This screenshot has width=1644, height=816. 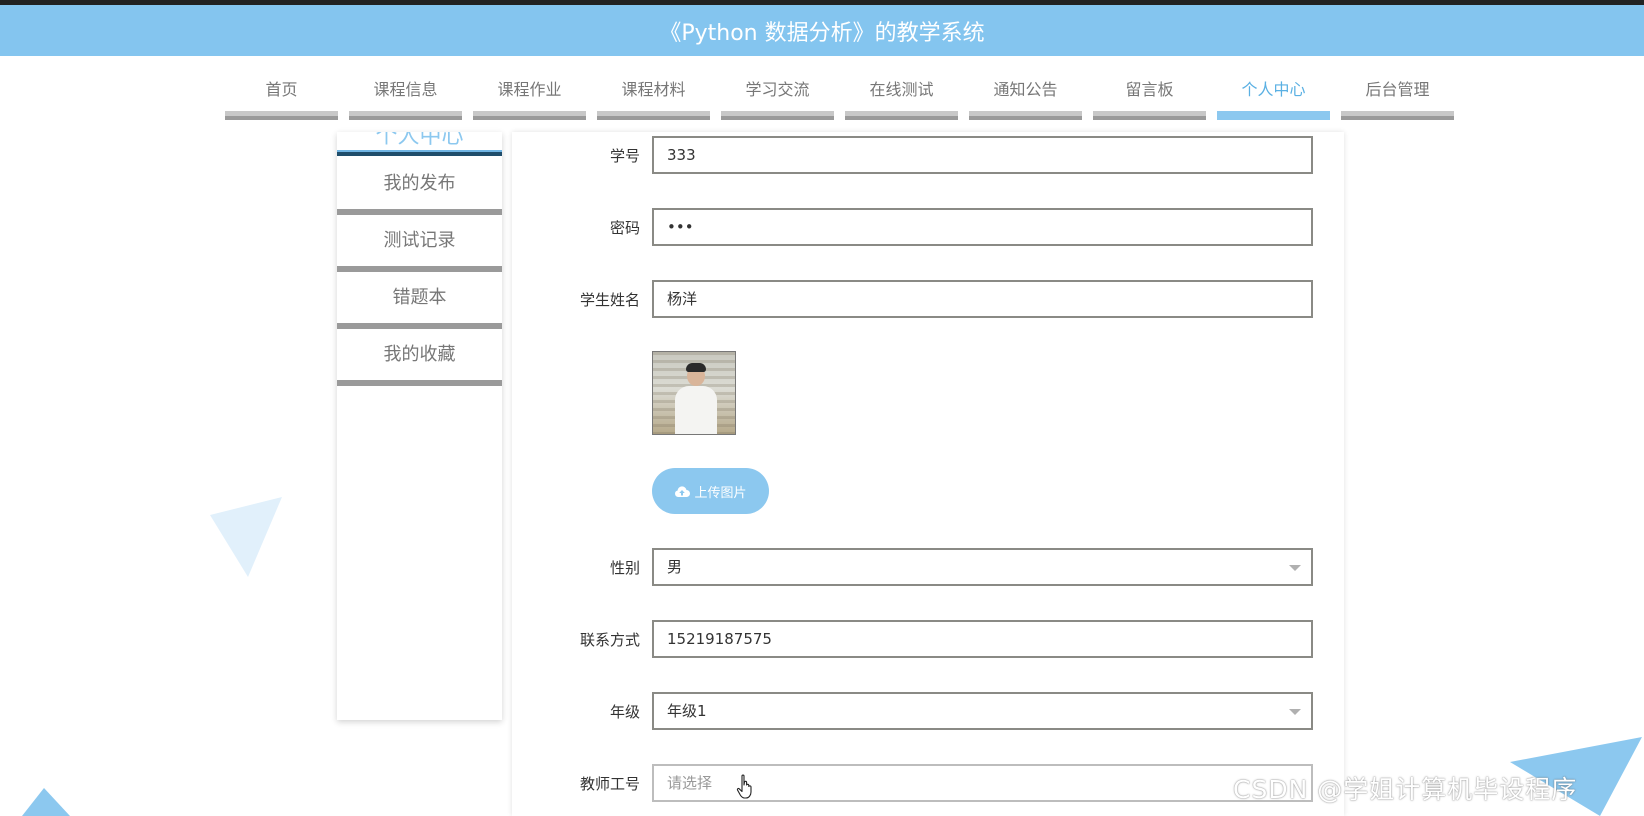 I want to click on student-id-label: 学号, so click(x=624, y=156).